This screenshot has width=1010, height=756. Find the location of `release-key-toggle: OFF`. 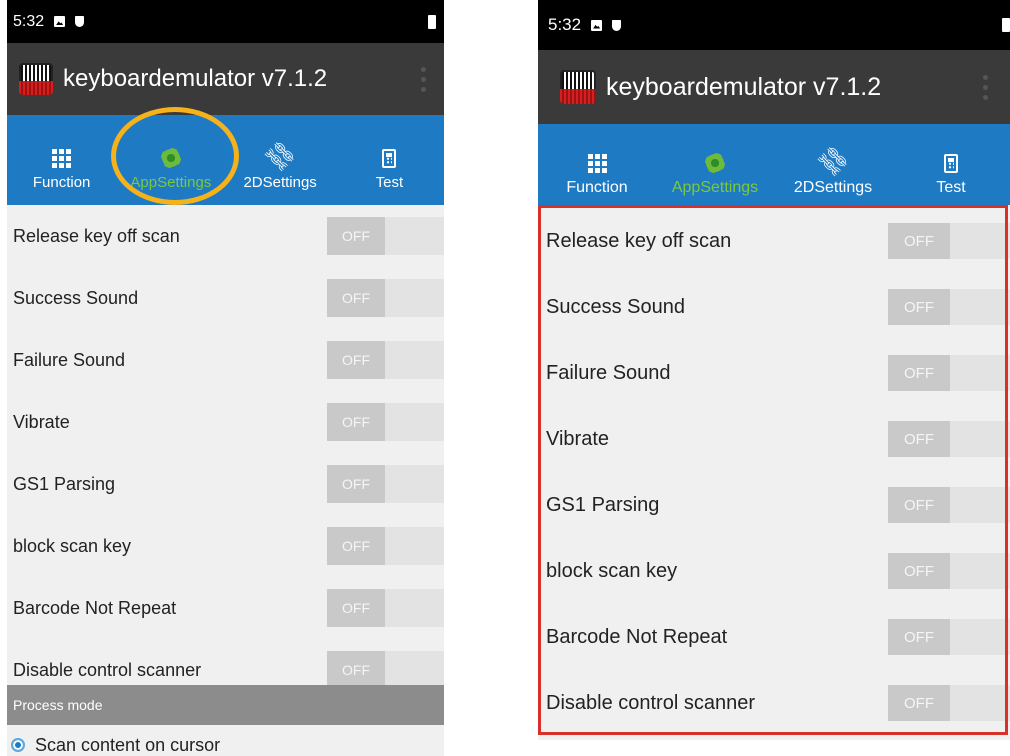

release-key-toggle: OFF is located at coordinates (385, 236).